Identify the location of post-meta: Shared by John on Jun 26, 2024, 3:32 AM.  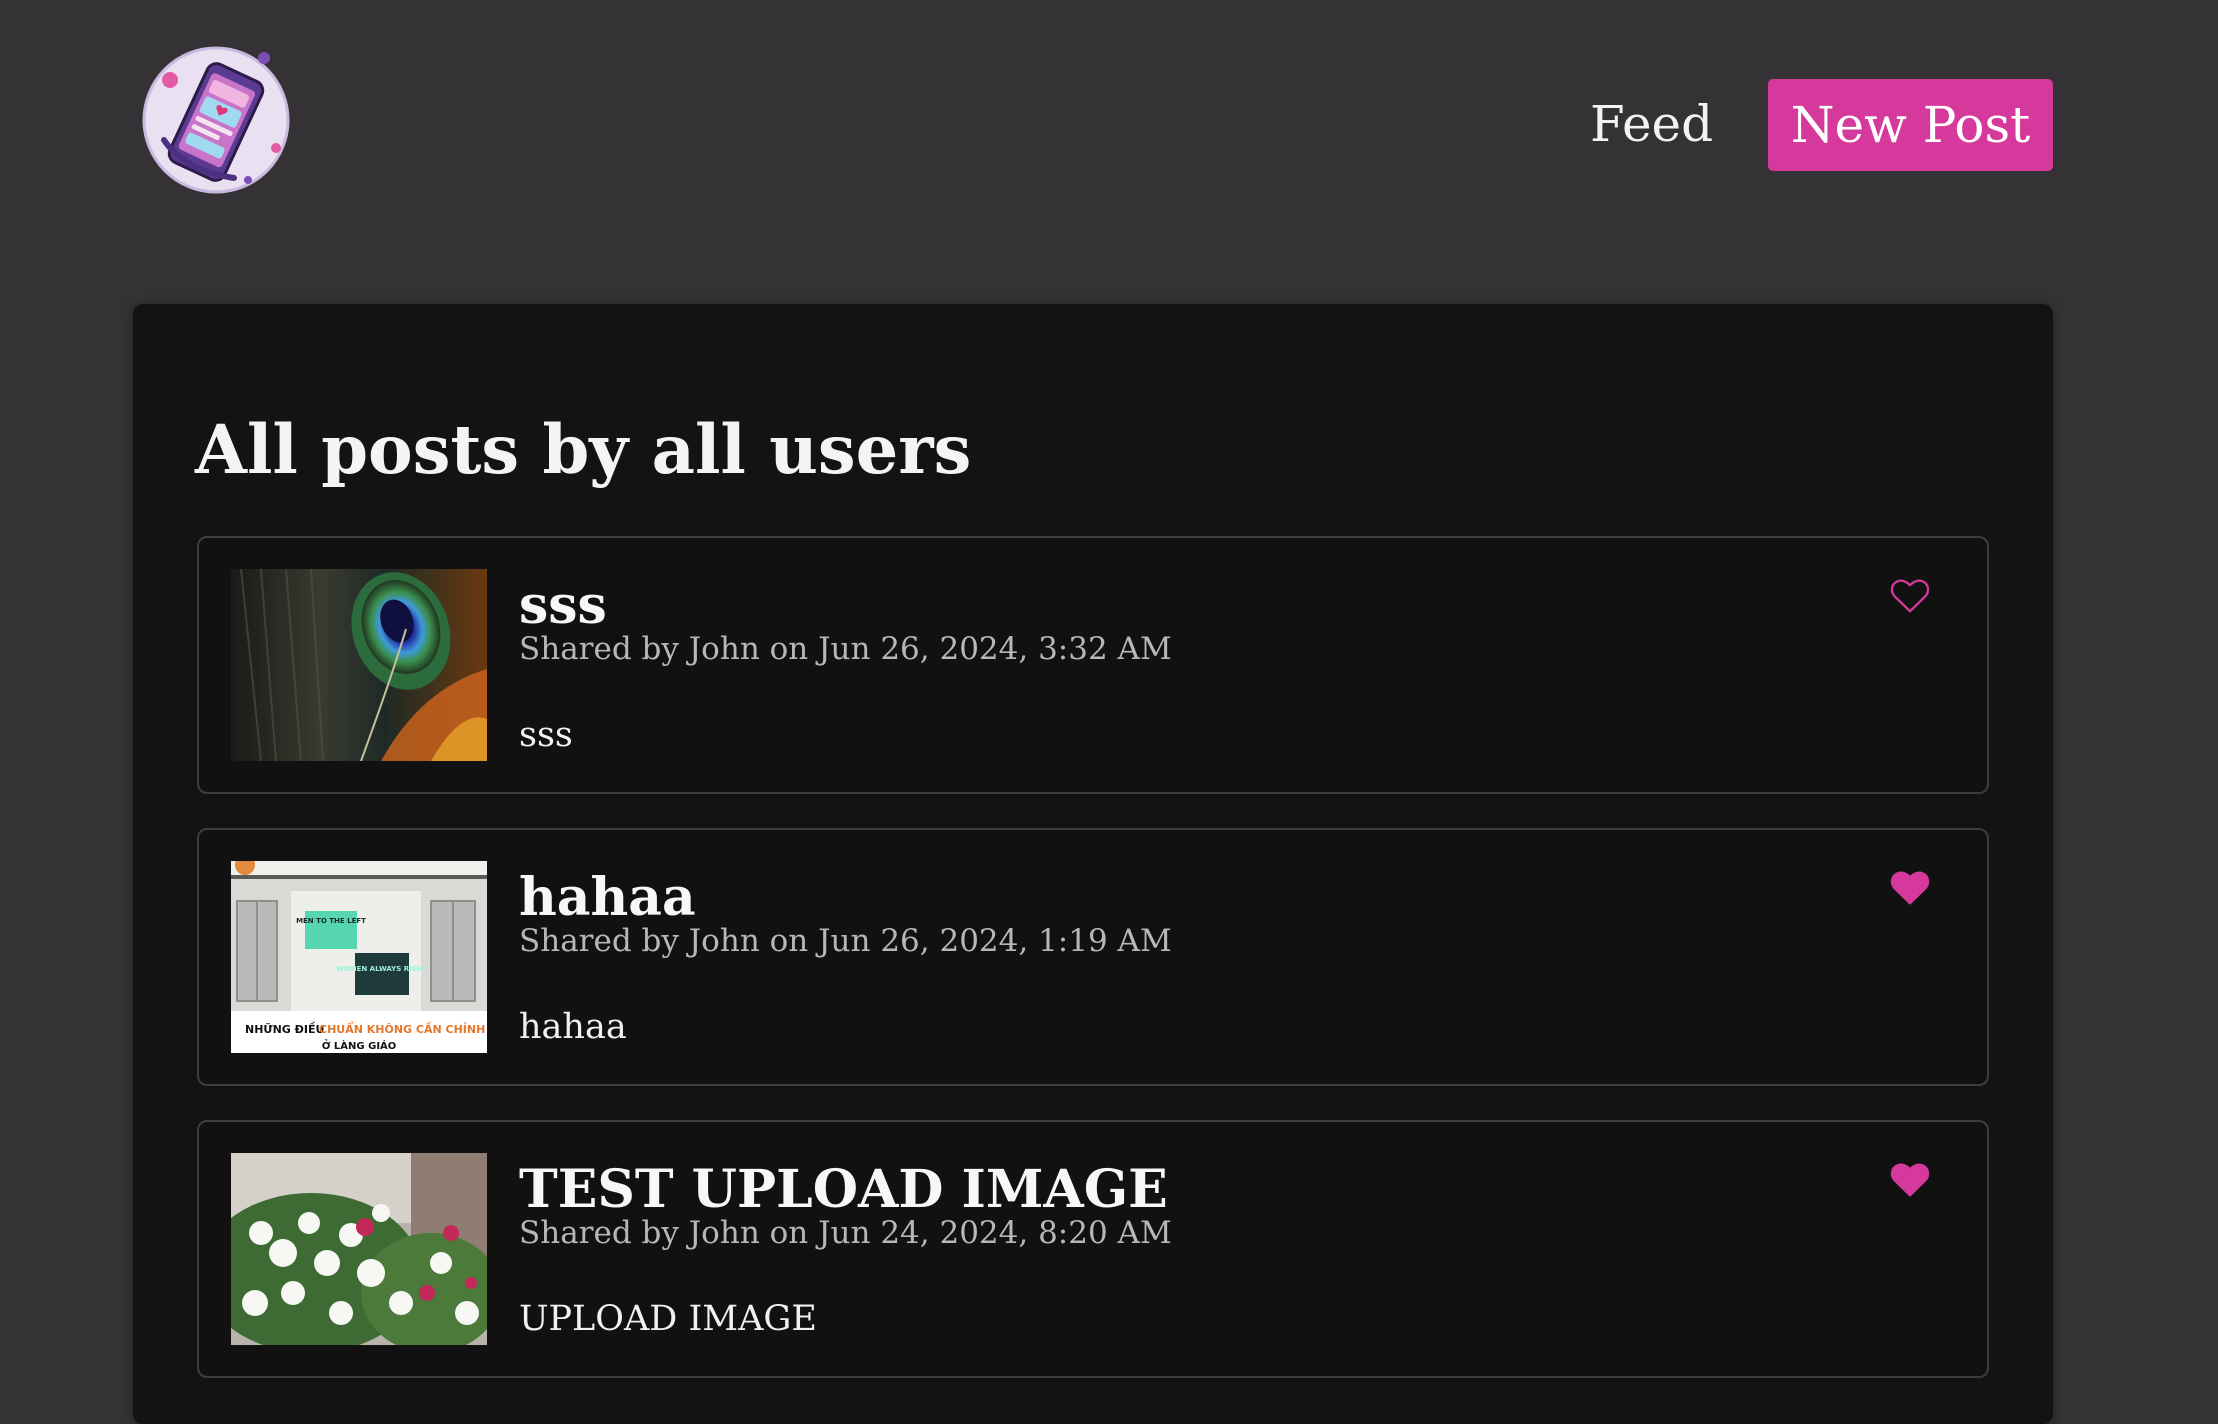
(845, 649).